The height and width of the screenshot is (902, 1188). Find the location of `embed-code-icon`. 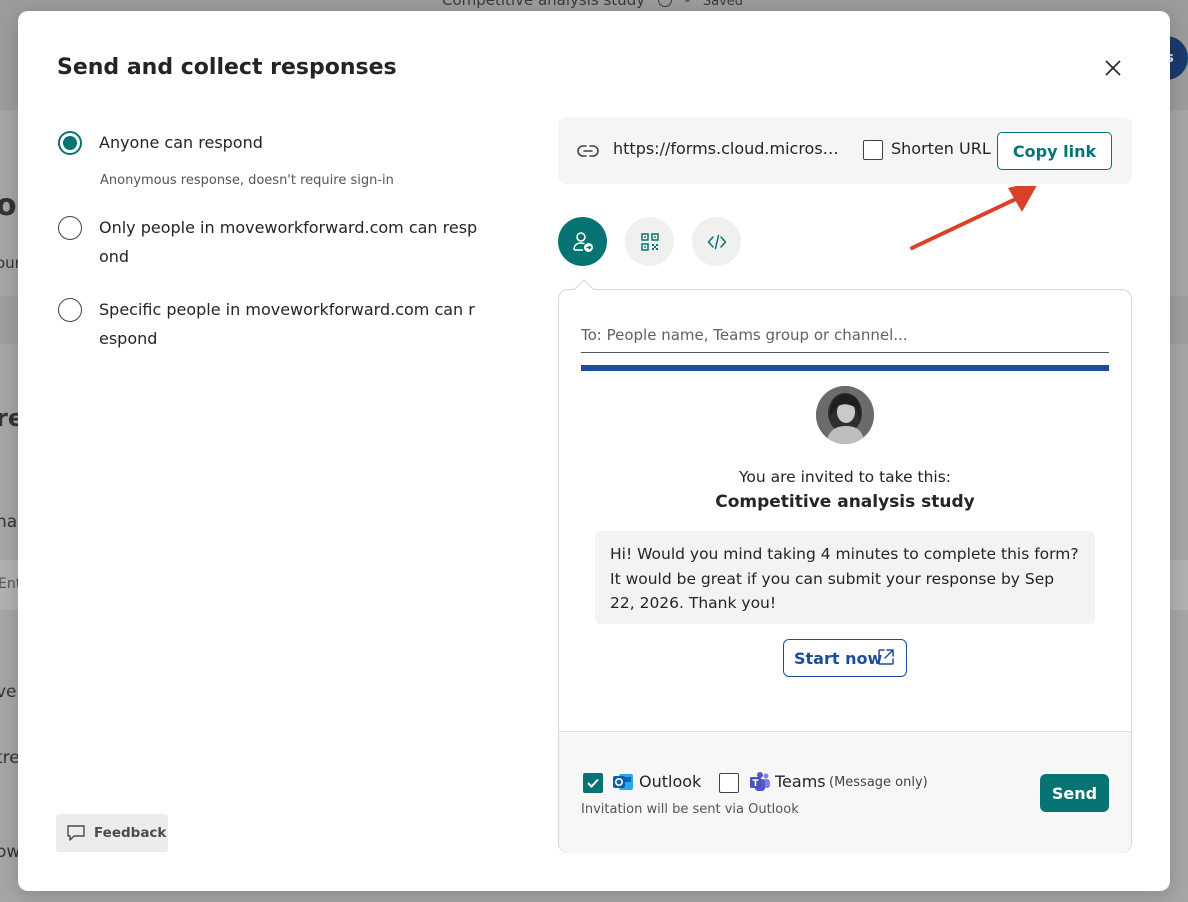

embed-code-icon is located at coordinates (716, 241).